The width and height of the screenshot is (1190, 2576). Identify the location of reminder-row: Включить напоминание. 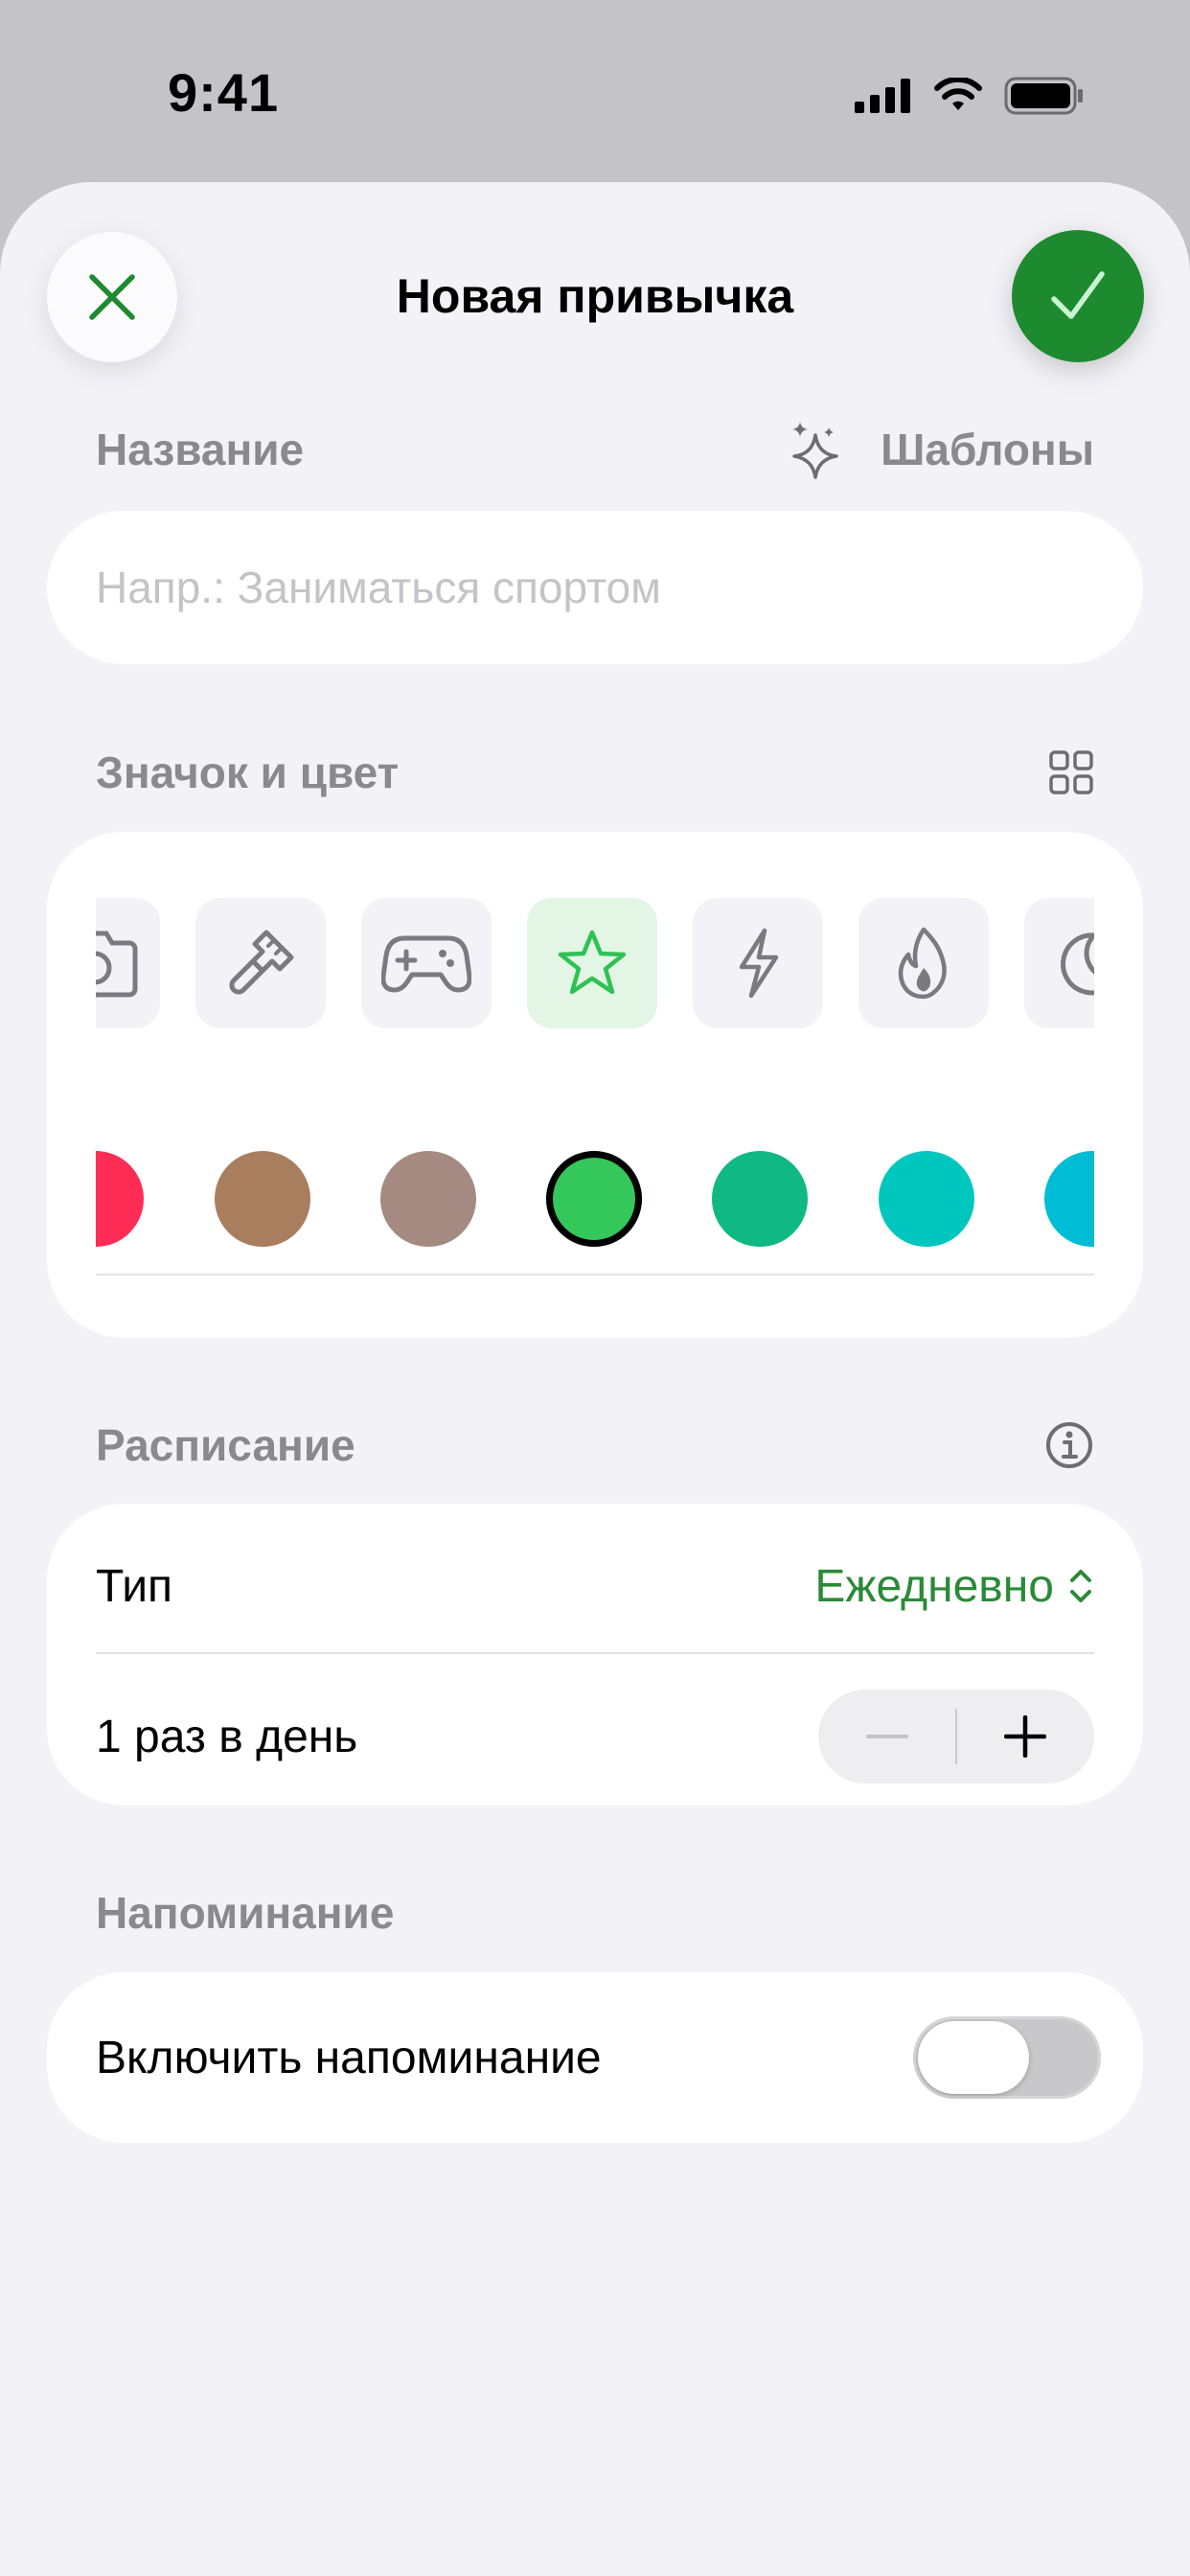
(599, 2057).